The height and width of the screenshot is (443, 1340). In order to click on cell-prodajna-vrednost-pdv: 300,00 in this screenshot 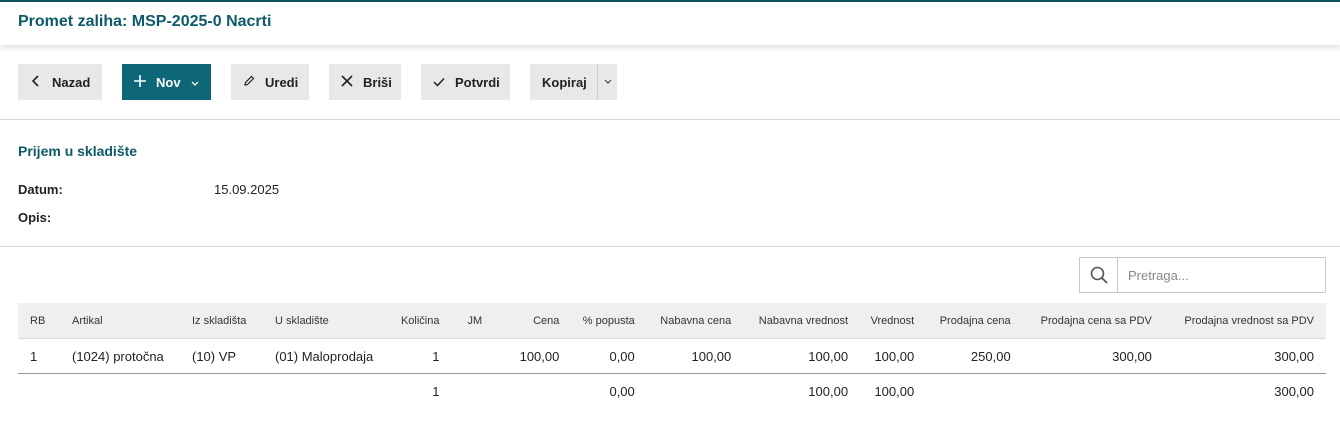, I will do `click(1242, 356)`.